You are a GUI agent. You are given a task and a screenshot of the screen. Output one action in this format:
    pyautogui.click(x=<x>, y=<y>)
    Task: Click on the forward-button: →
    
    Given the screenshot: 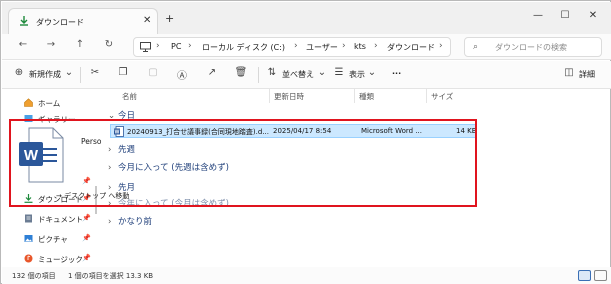 What is the action you would take?
    pyautogui.click(x=51, y=44)
    